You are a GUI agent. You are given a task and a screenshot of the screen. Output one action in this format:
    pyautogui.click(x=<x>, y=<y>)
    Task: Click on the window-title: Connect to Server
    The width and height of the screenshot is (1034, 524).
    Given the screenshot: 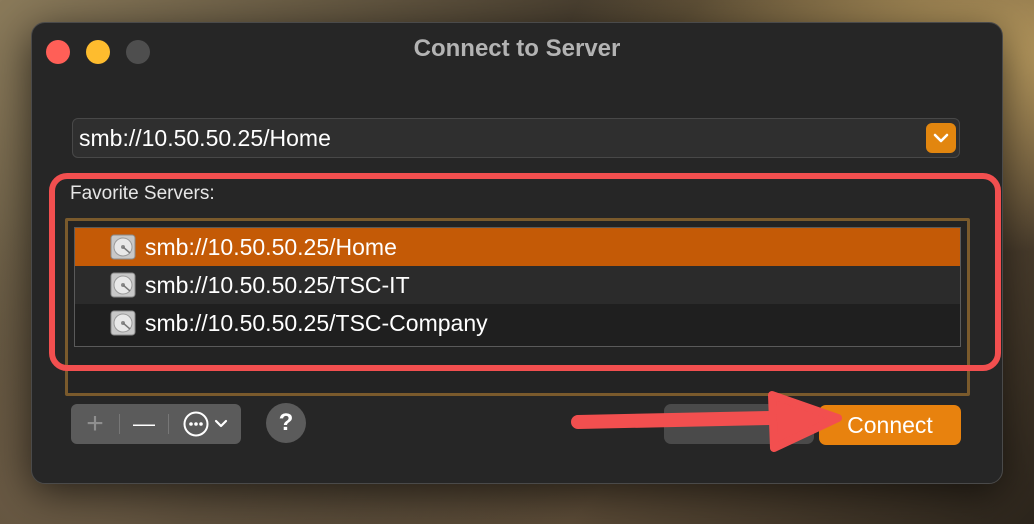 What is the action you would take?
    pyautogui.click(x=517, y=48)
    